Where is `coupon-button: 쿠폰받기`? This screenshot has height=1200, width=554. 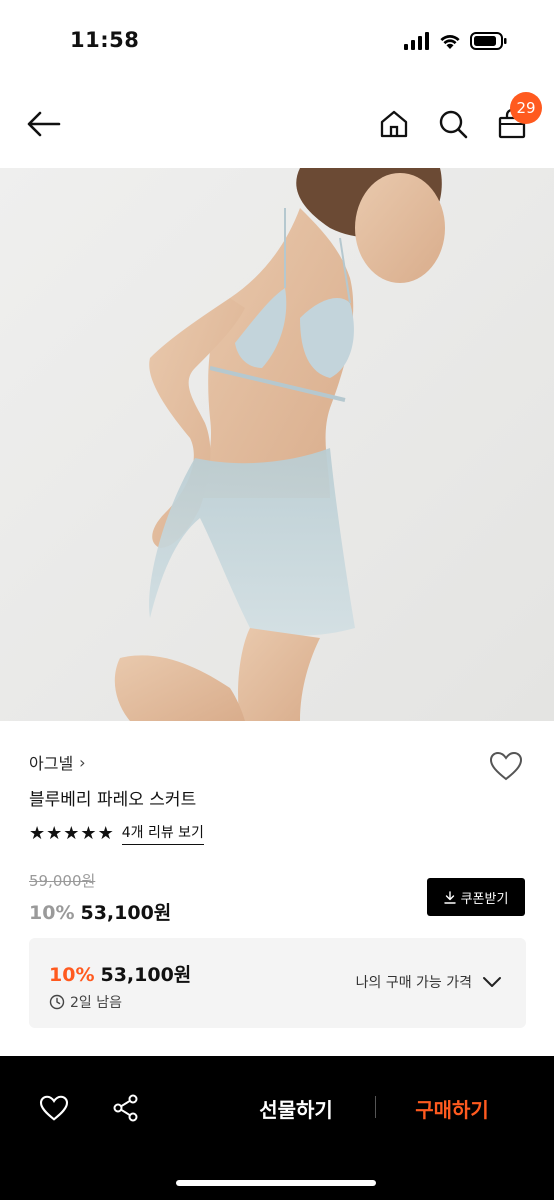
coupon-button: 쿠폰받기 is located at coordinates (476, 897).